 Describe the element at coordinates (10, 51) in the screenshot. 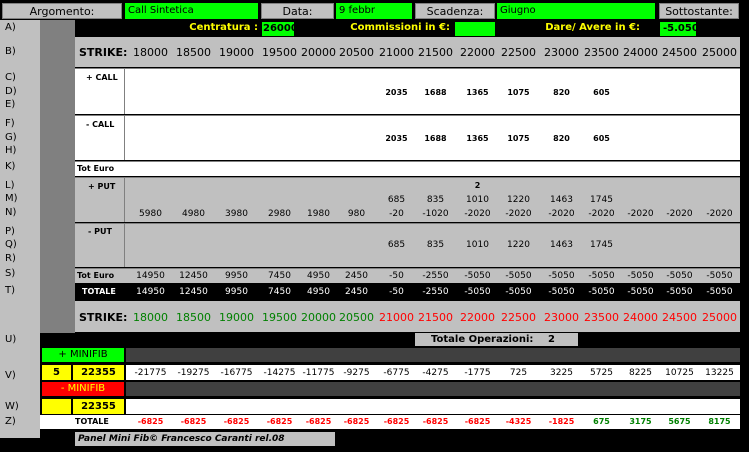

I see `row-label: B)` at that location.